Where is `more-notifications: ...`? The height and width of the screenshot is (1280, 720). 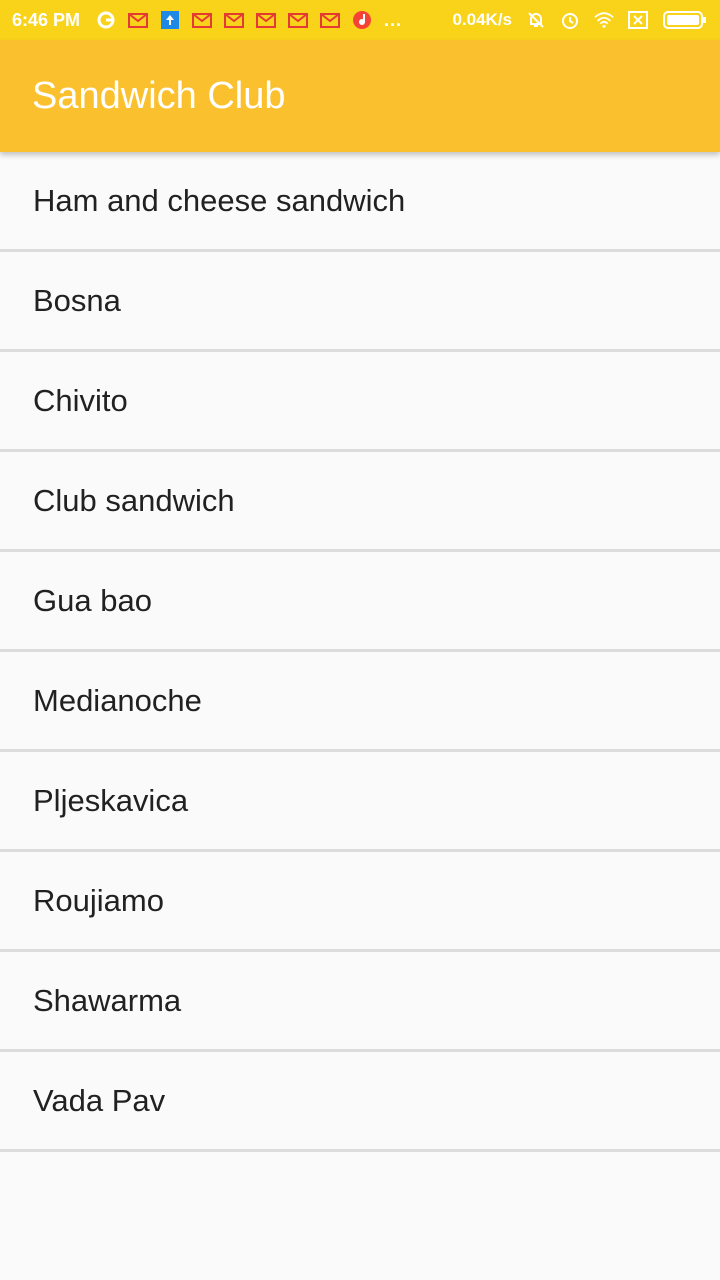 more-notifications: ... is located at coordinates (393, 19).